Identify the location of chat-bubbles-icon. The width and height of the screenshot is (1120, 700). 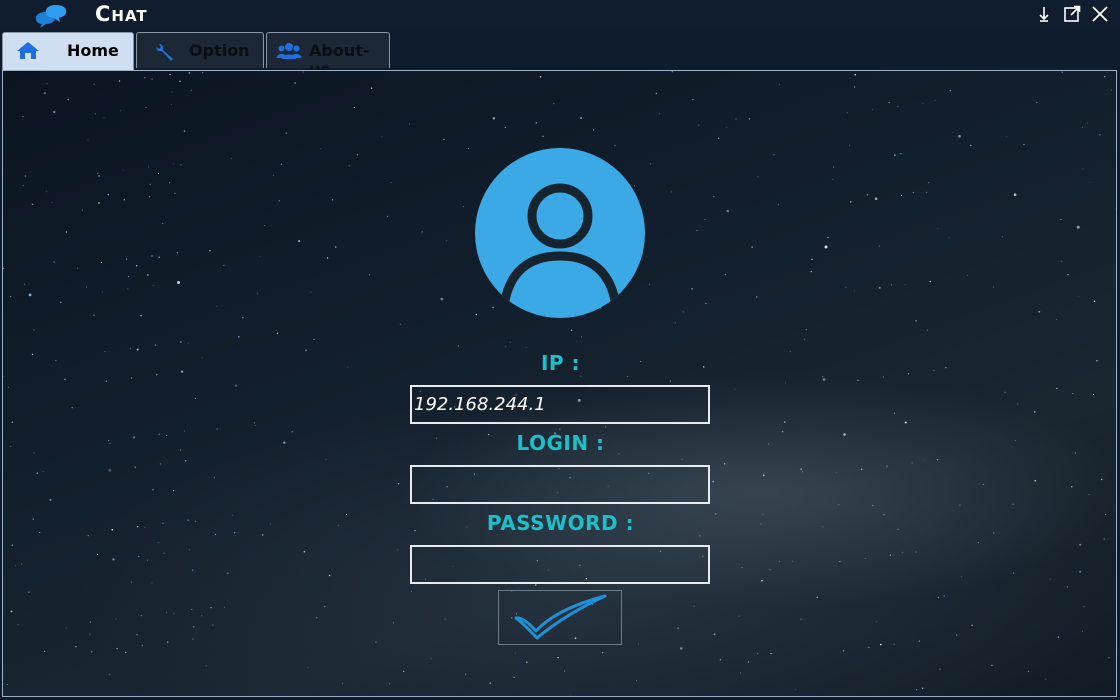
(51, 16).